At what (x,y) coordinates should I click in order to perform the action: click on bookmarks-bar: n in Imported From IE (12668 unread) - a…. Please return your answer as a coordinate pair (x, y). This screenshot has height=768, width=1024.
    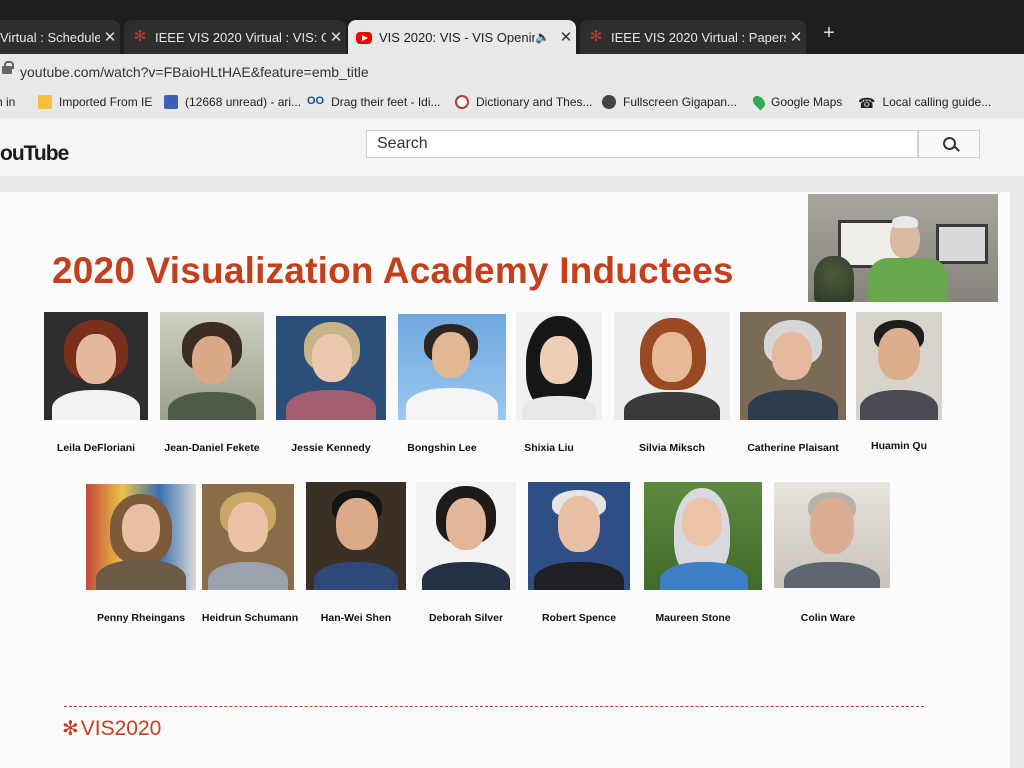
    Looking at the image, I should click on (512, 103).